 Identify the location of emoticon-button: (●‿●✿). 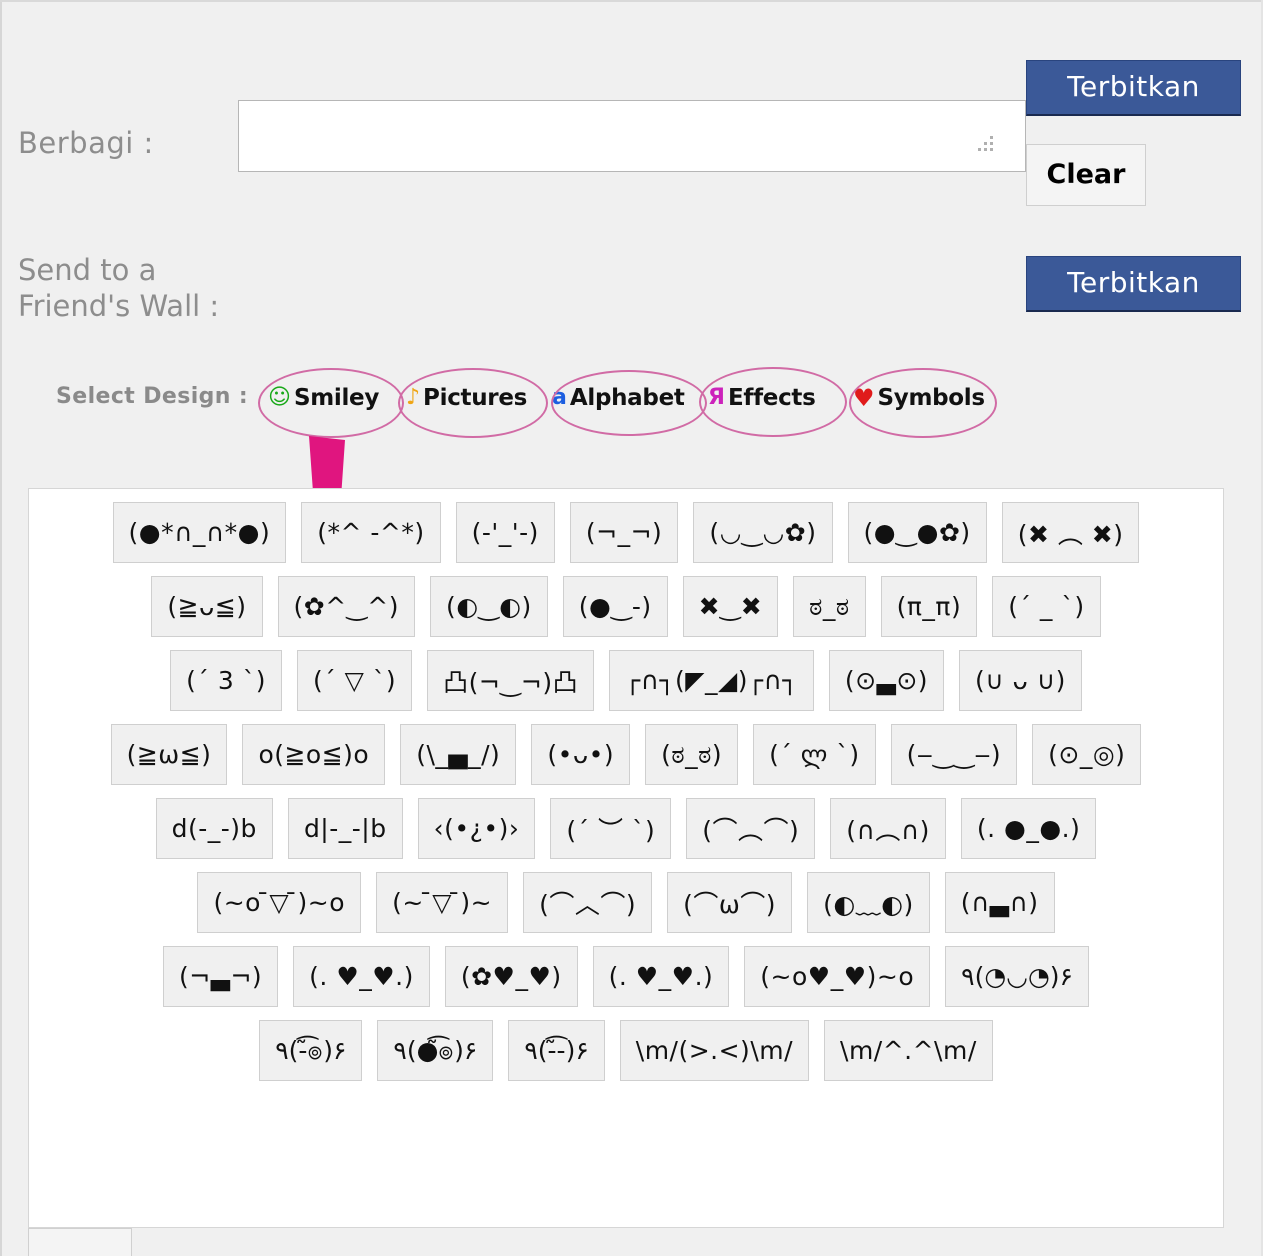
(917, 532).